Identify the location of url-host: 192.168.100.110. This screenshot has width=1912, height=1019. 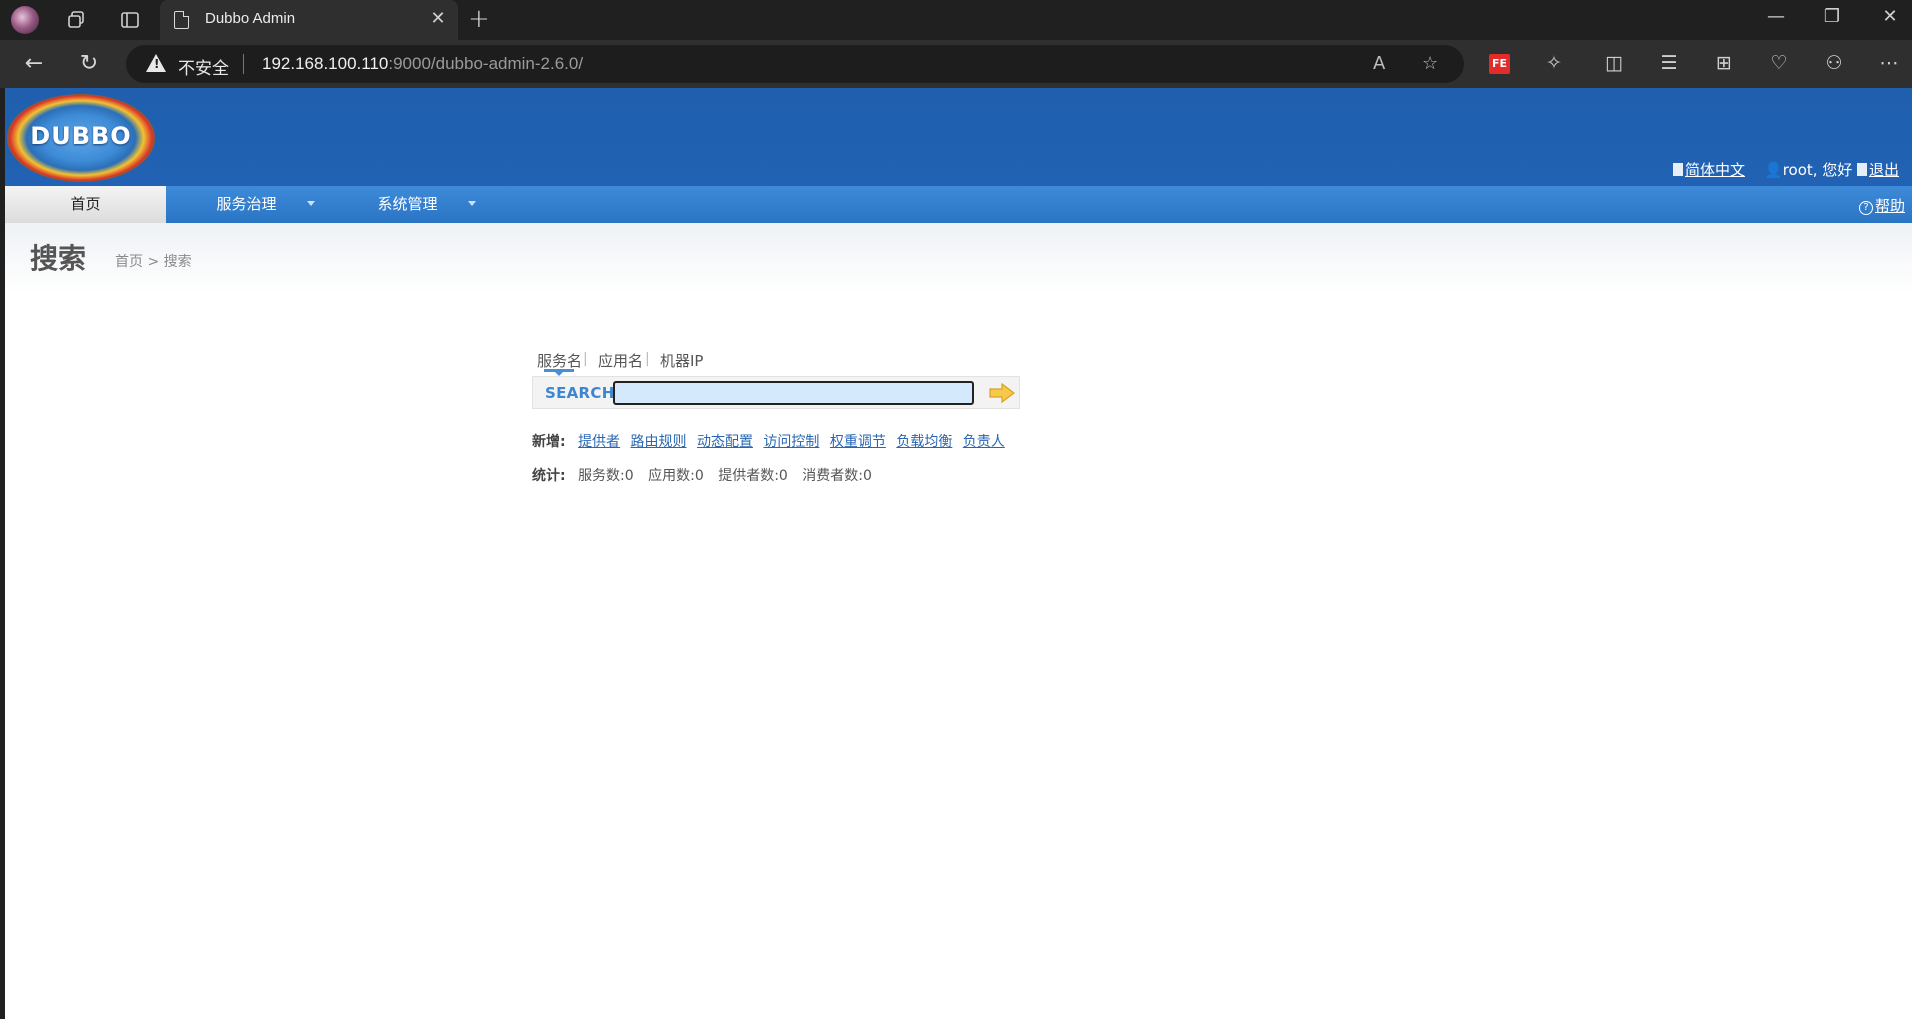
(325, 63).